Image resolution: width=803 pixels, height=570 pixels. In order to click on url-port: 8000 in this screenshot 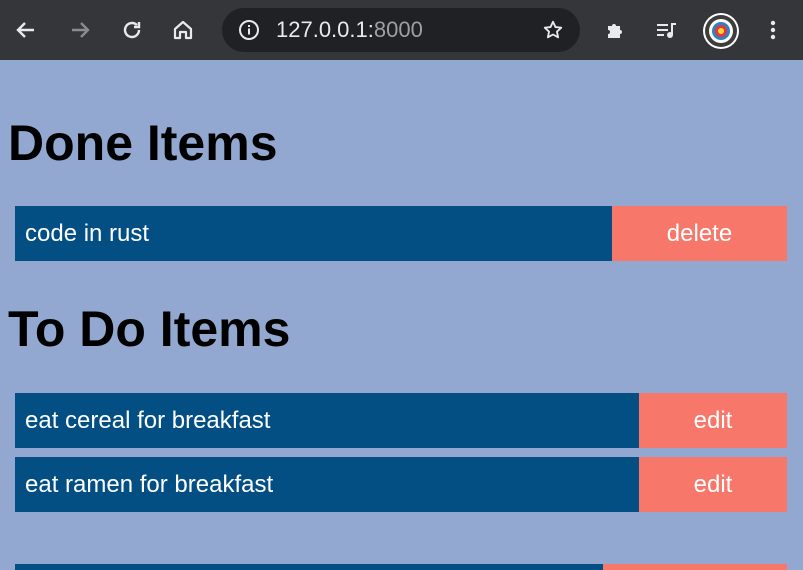, I will do `click(398, 29)`.